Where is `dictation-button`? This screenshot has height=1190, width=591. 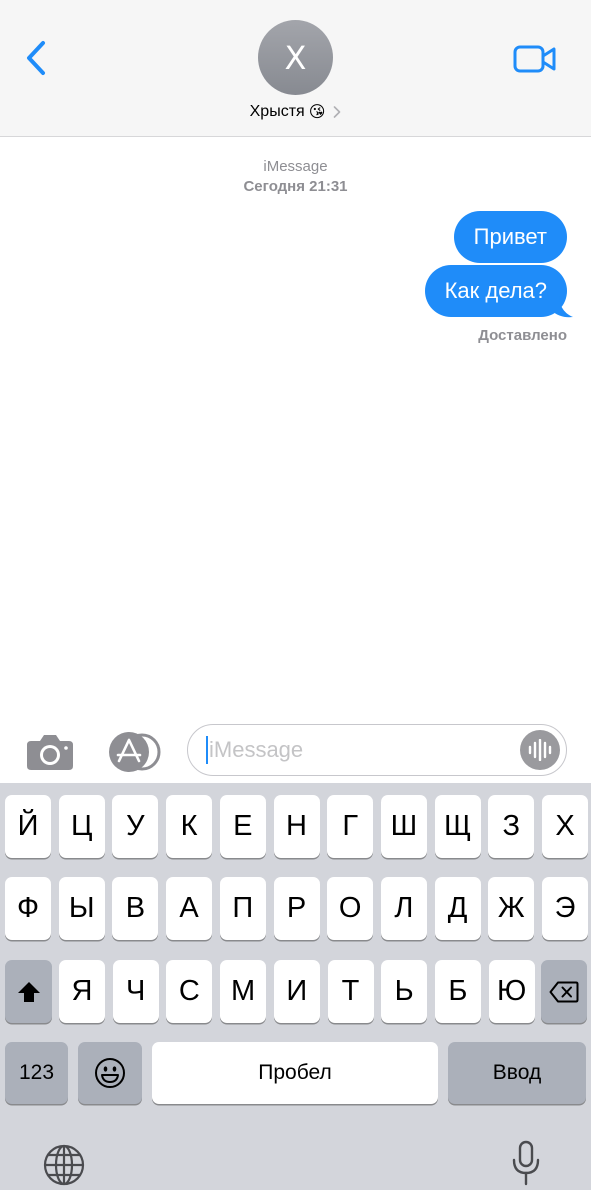
dictation-button is located at coordinates (526, 1164).